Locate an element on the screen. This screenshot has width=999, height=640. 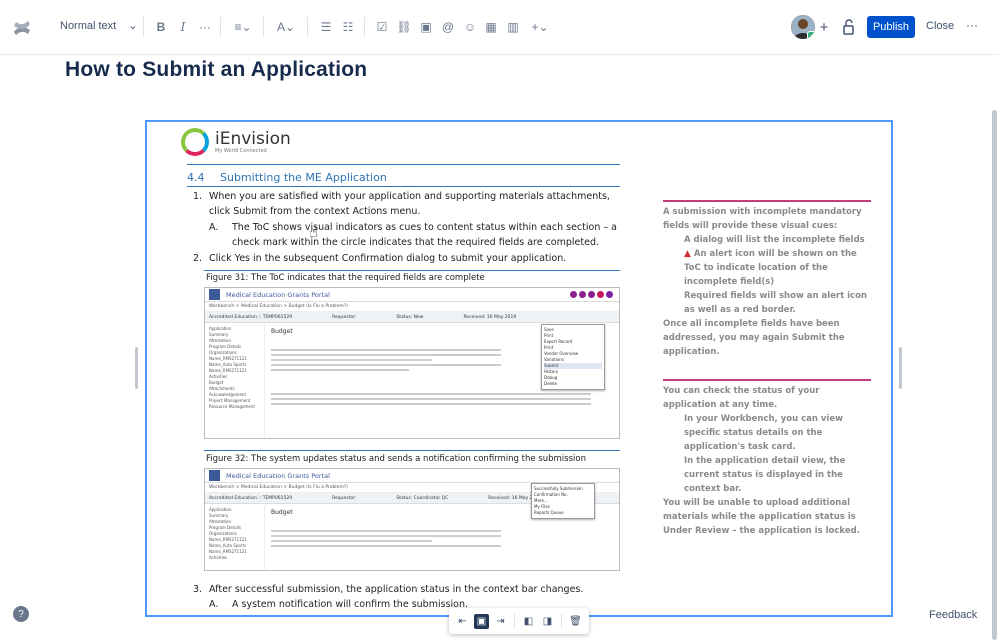
scrollbar is located at coordinates (994, 375).